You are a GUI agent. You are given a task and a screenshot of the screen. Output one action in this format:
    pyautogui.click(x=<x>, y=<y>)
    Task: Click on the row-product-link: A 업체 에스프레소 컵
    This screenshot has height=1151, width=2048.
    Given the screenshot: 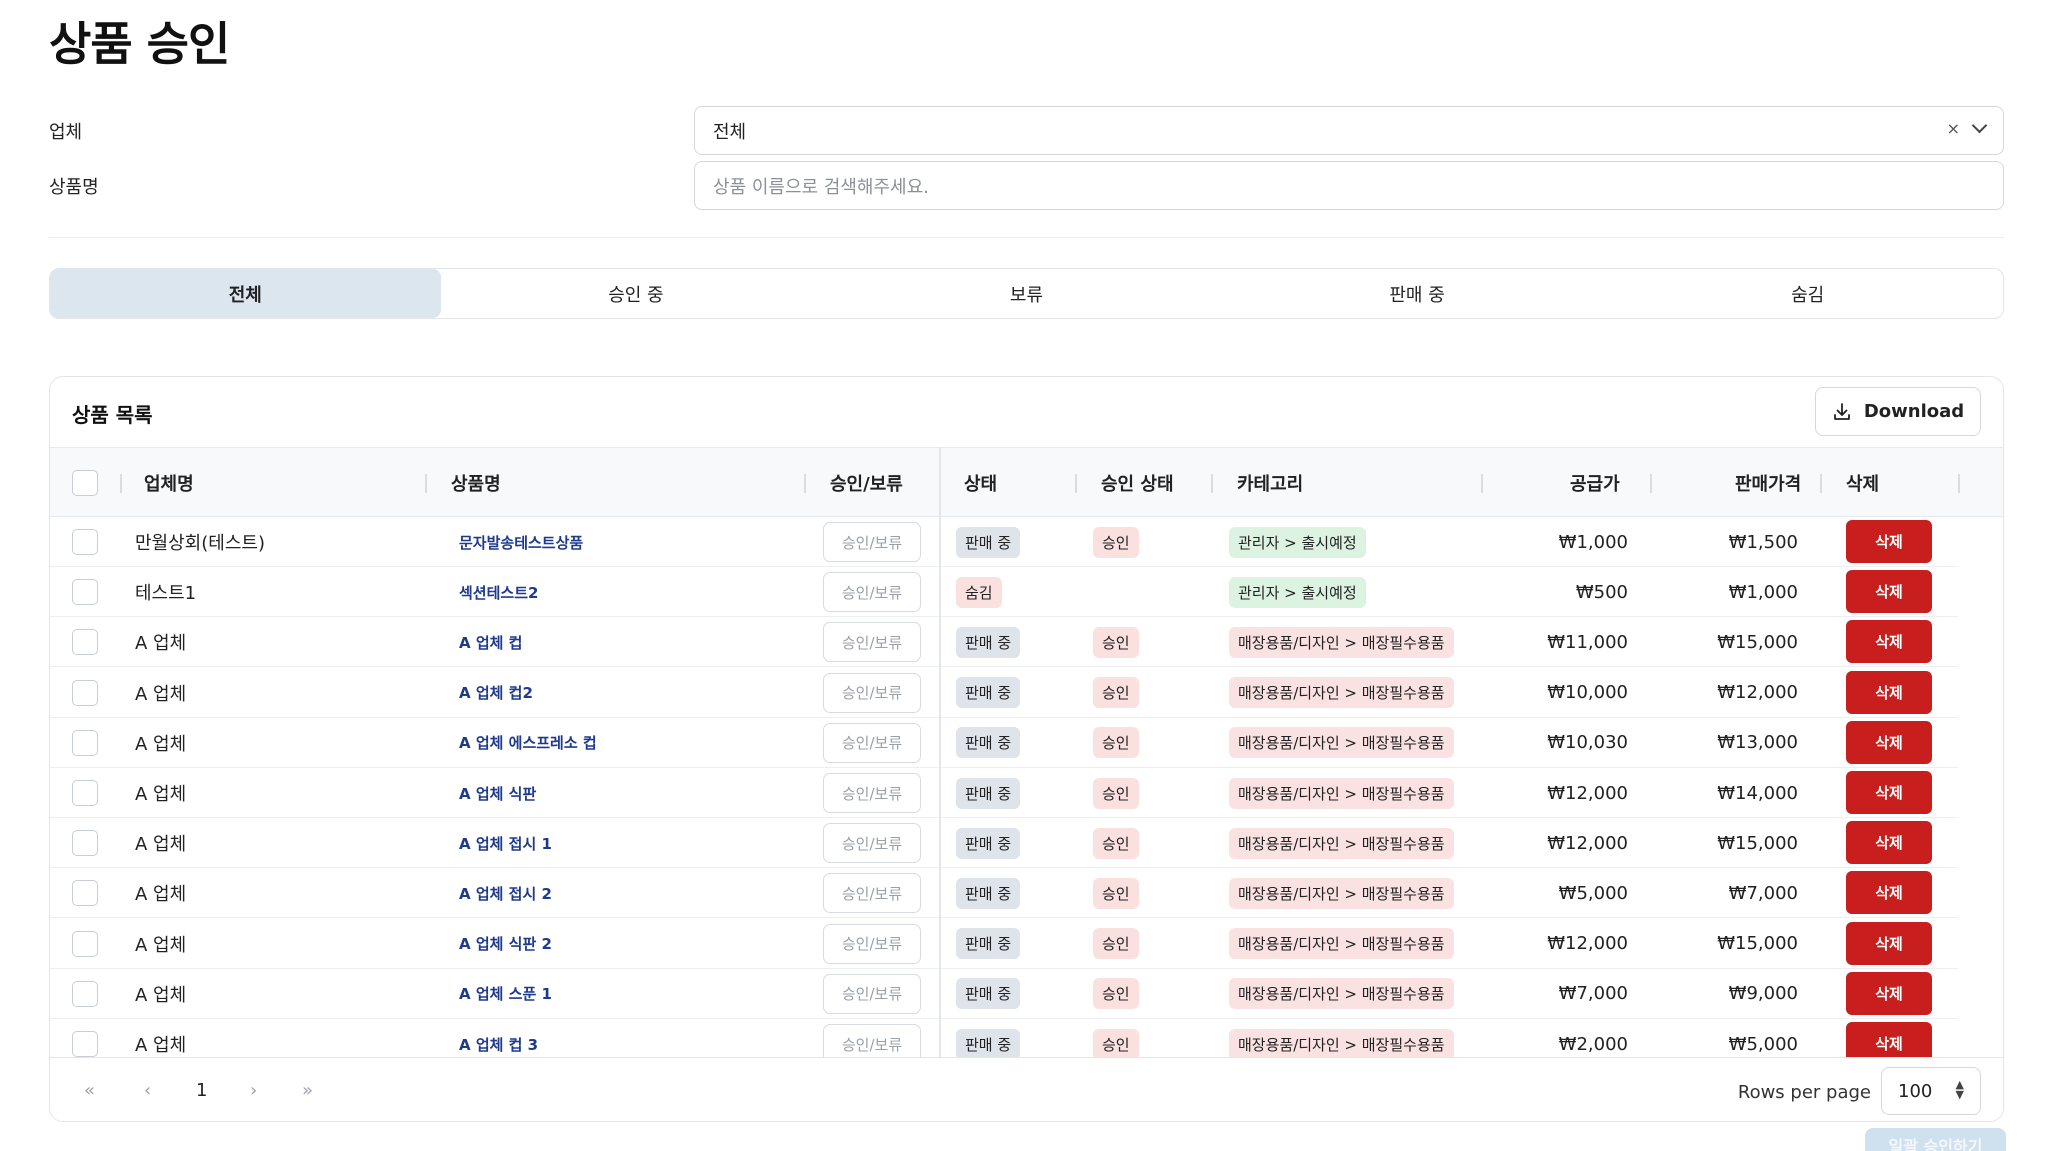 What is the action you would take?
    pyautogui.click(x=528, y=742)
    